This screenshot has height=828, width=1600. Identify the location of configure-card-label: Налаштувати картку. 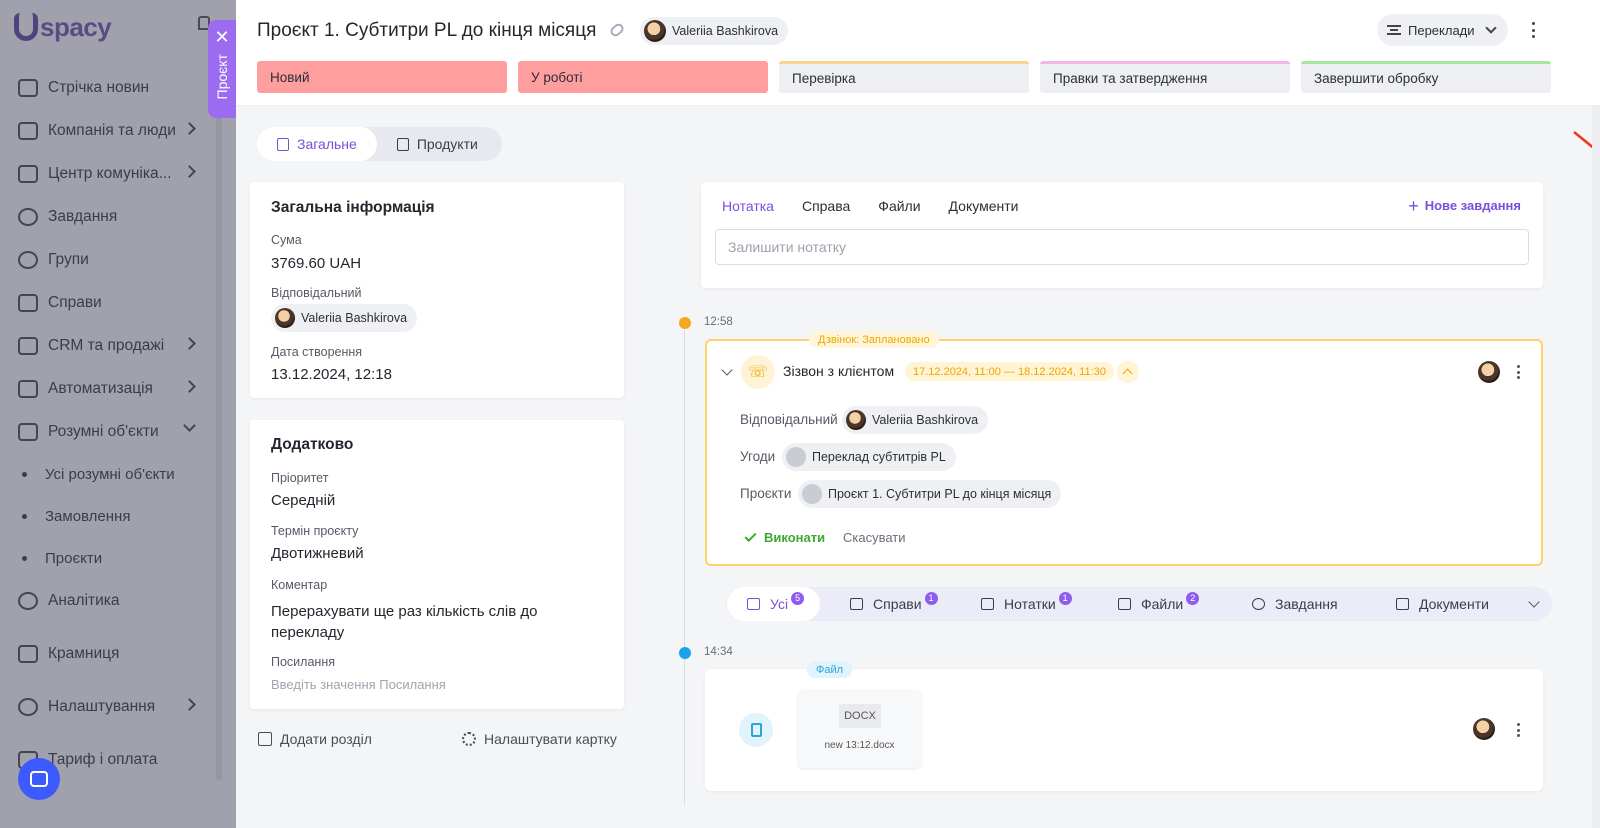
(550, 739).